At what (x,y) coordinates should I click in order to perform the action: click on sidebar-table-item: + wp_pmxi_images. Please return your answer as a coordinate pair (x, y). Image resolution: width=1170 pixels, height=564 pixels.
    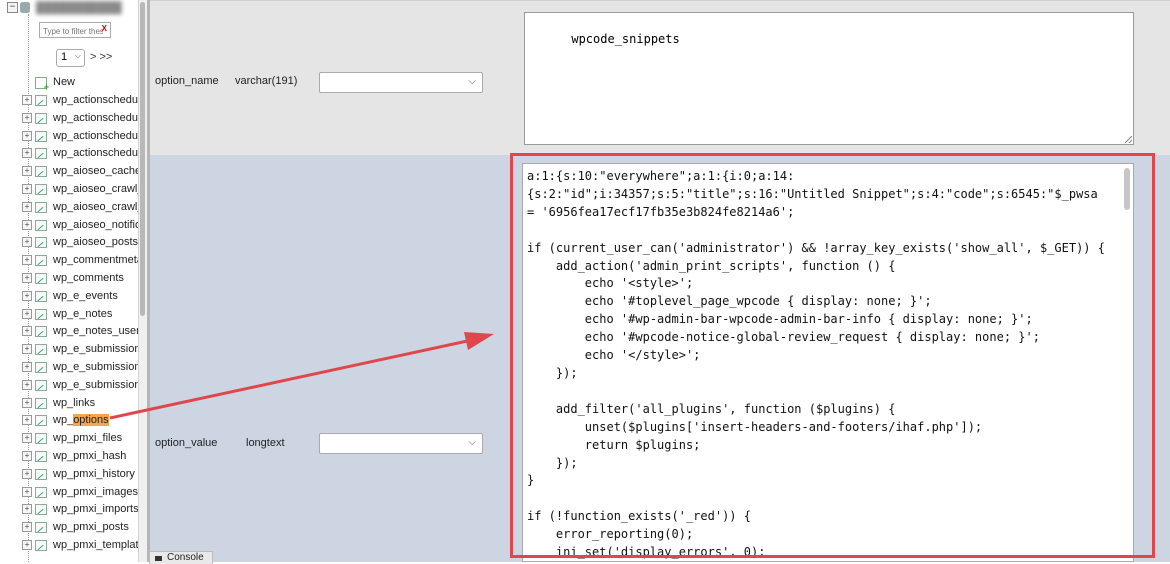
    Looking at the image, I should click on (80, 492).